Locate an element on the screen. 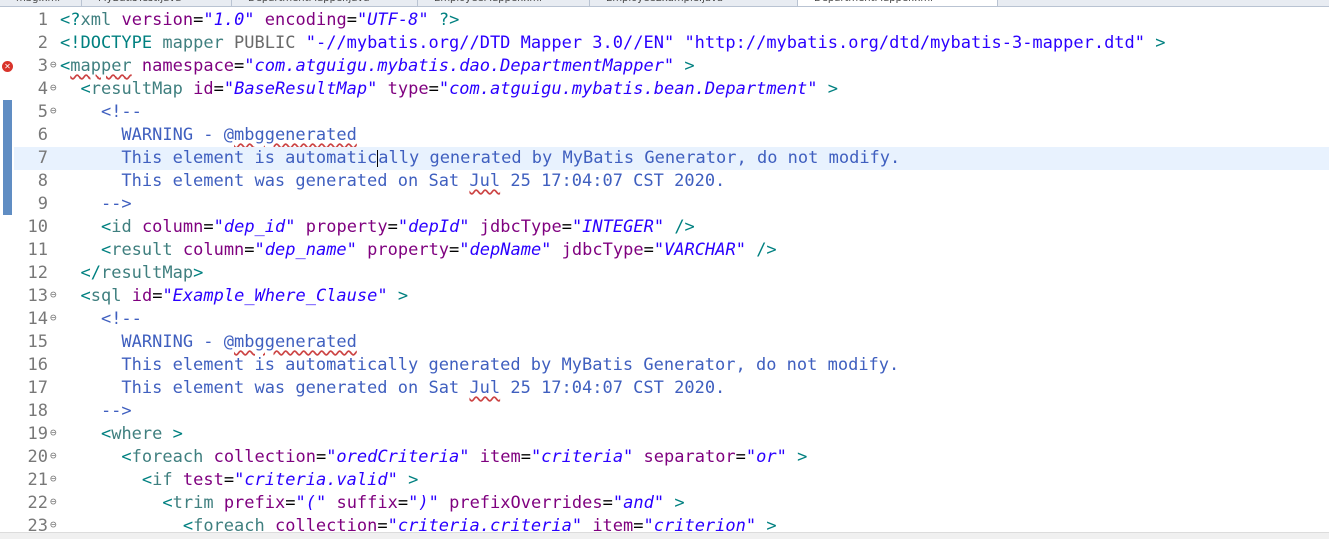  code-line: 12 </resultMap> is located at coordinates (671, 273).